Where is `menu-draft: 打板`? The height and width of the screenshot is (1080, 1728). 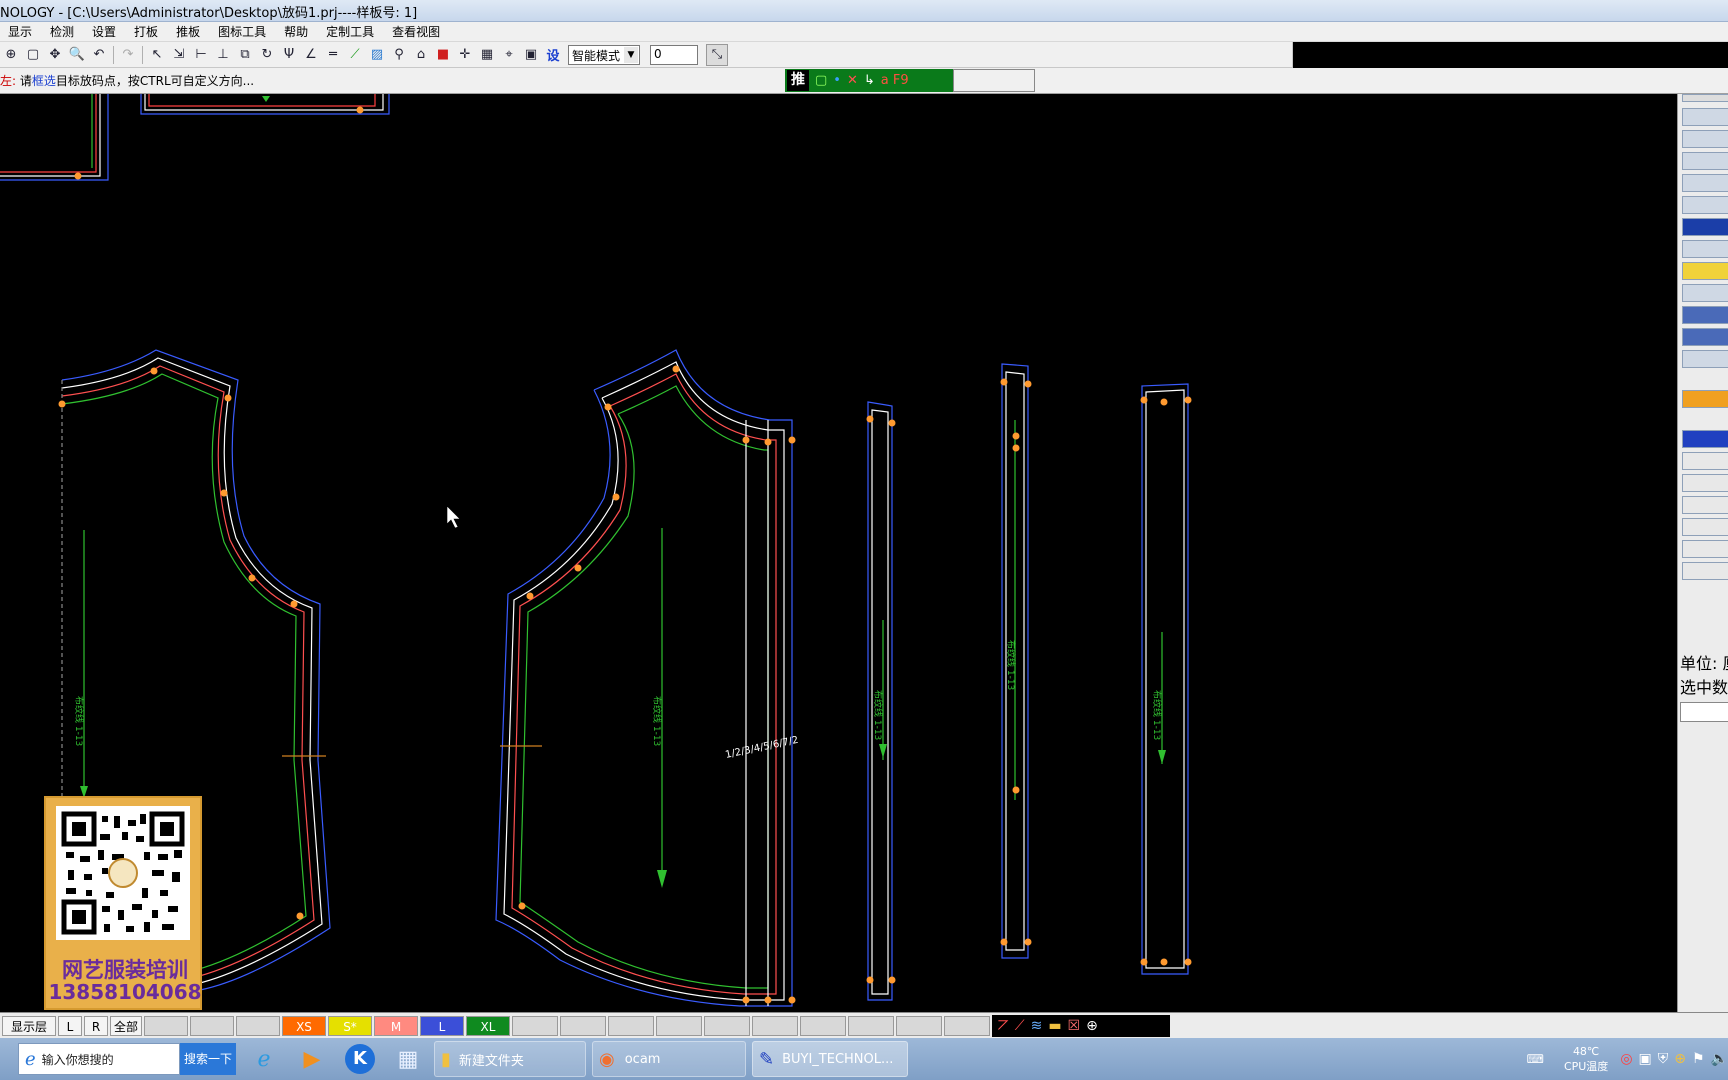 menu-draft: 打板 is located at coordinates (146, 31).